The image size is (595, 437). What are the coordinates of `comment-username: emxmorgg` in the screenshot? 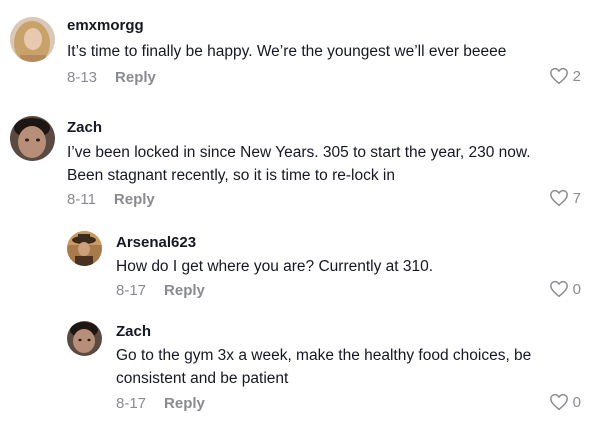 It's located at (105, 25).